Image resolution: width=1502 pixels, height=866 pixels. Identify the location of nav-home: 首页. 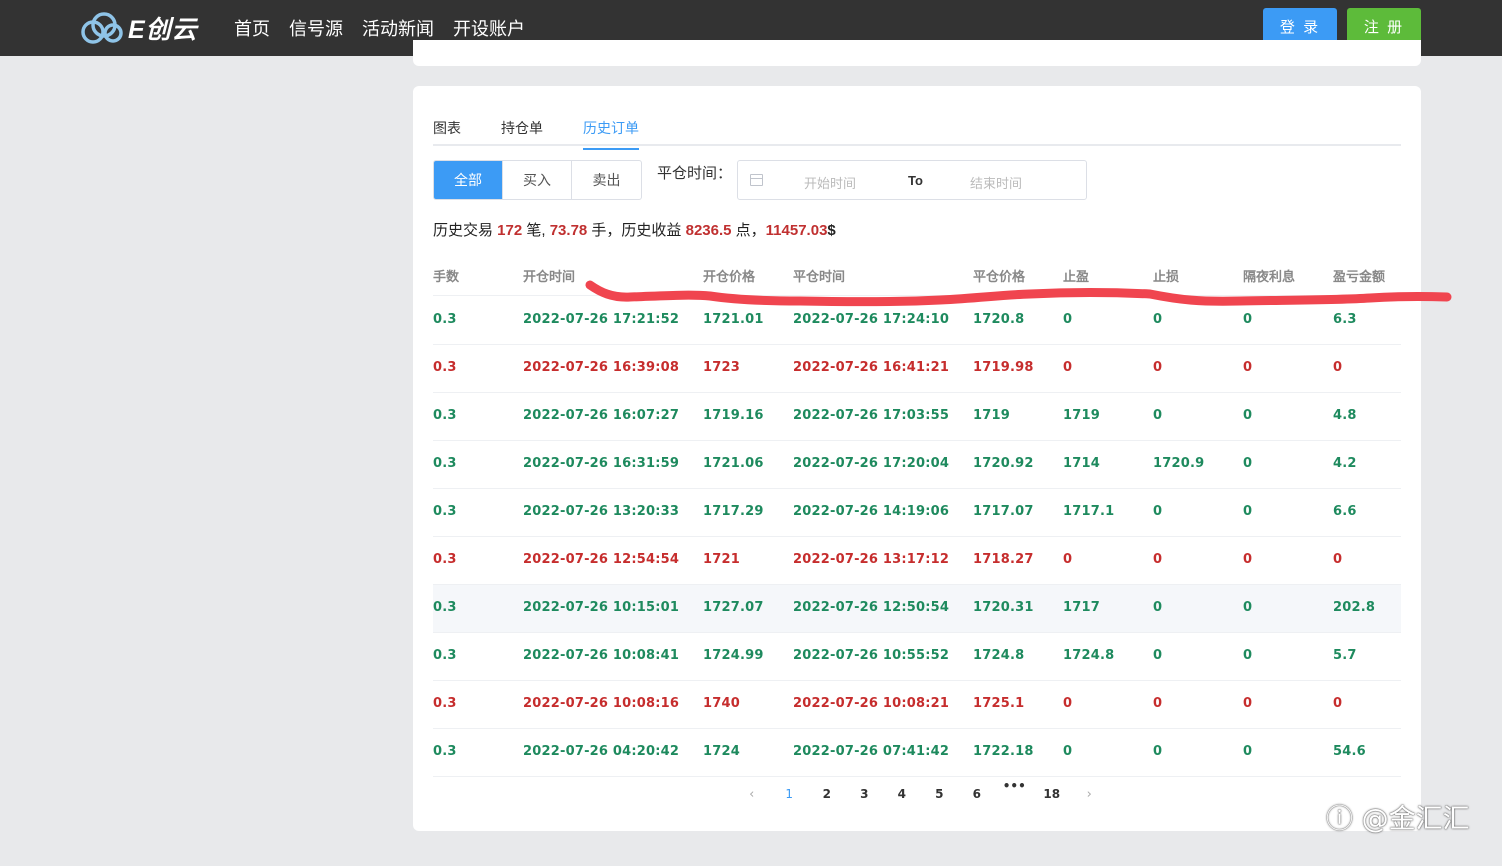
(252, 28).